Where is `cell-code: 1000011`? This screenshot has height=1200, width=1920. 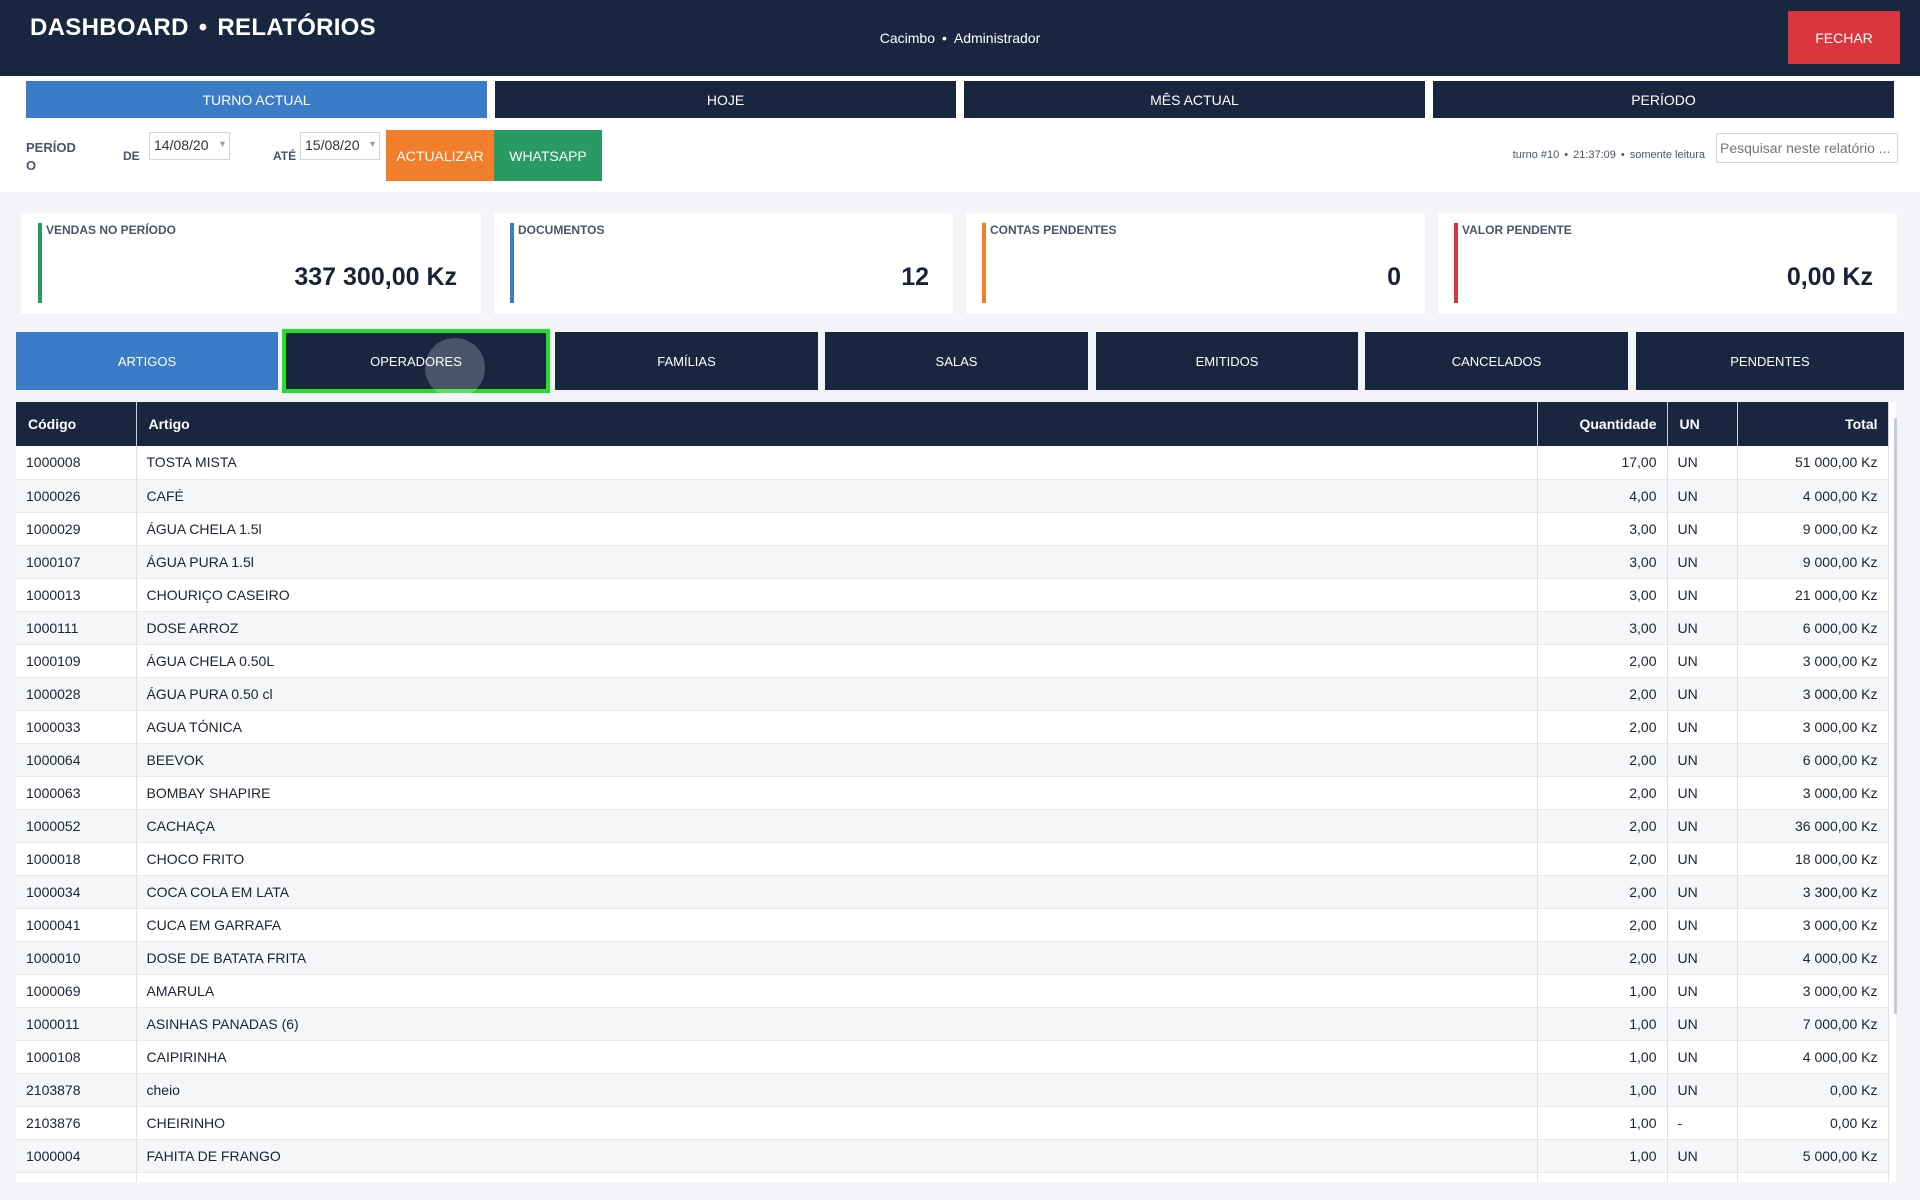
cell-code: 1000011 is located at coordinates (76, 1024).